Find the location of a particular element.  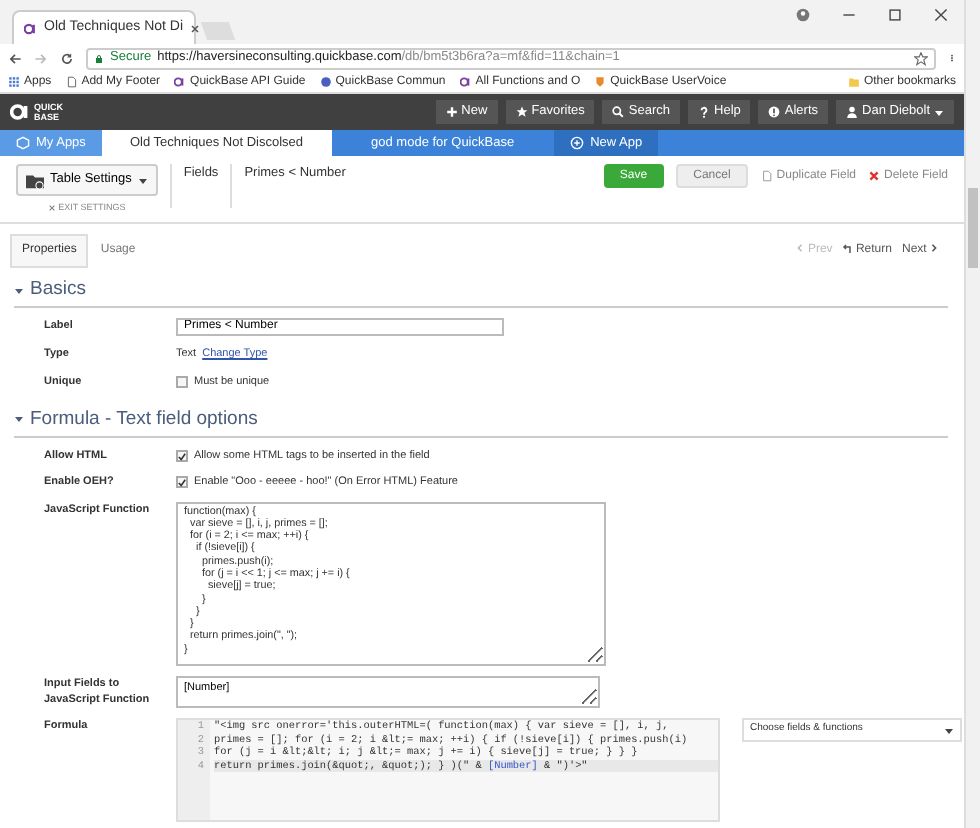

return-arrow-icon is located at coordinates (847, 248).